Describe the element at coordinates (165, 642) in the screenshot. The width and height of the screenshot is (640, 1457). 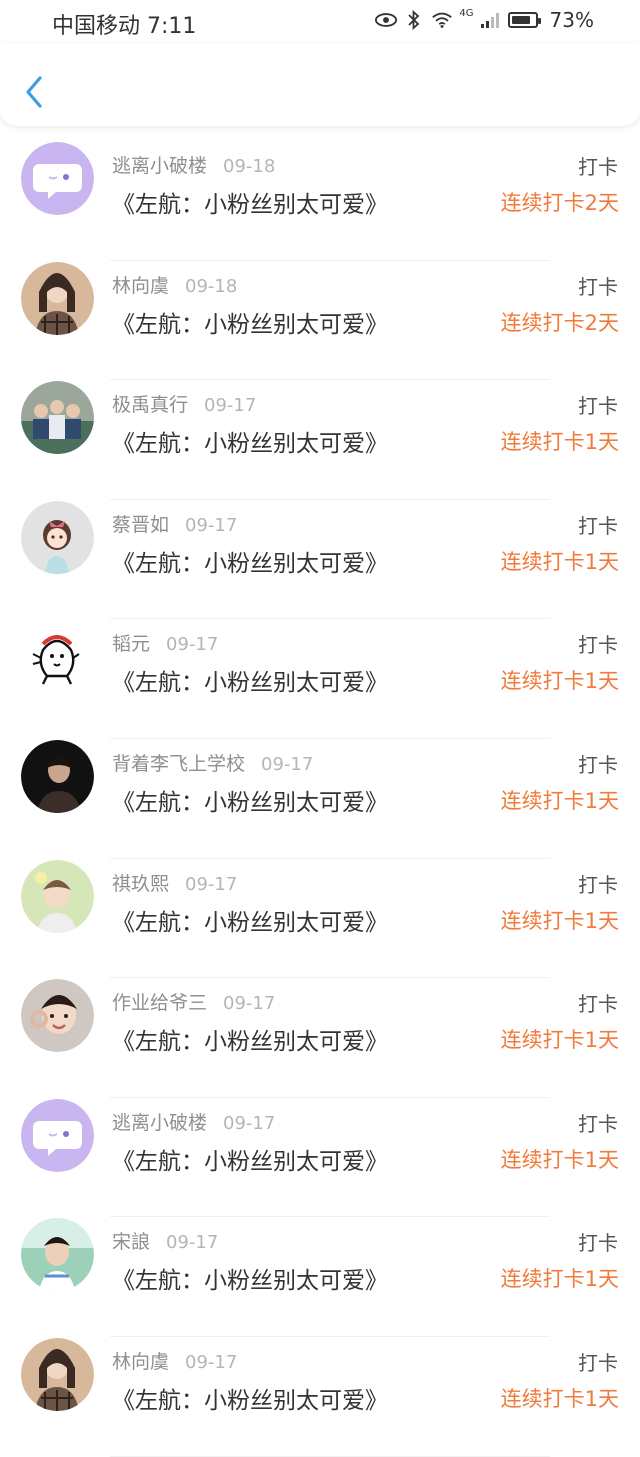
I see `username-line: 韬元 09-17` at that location.